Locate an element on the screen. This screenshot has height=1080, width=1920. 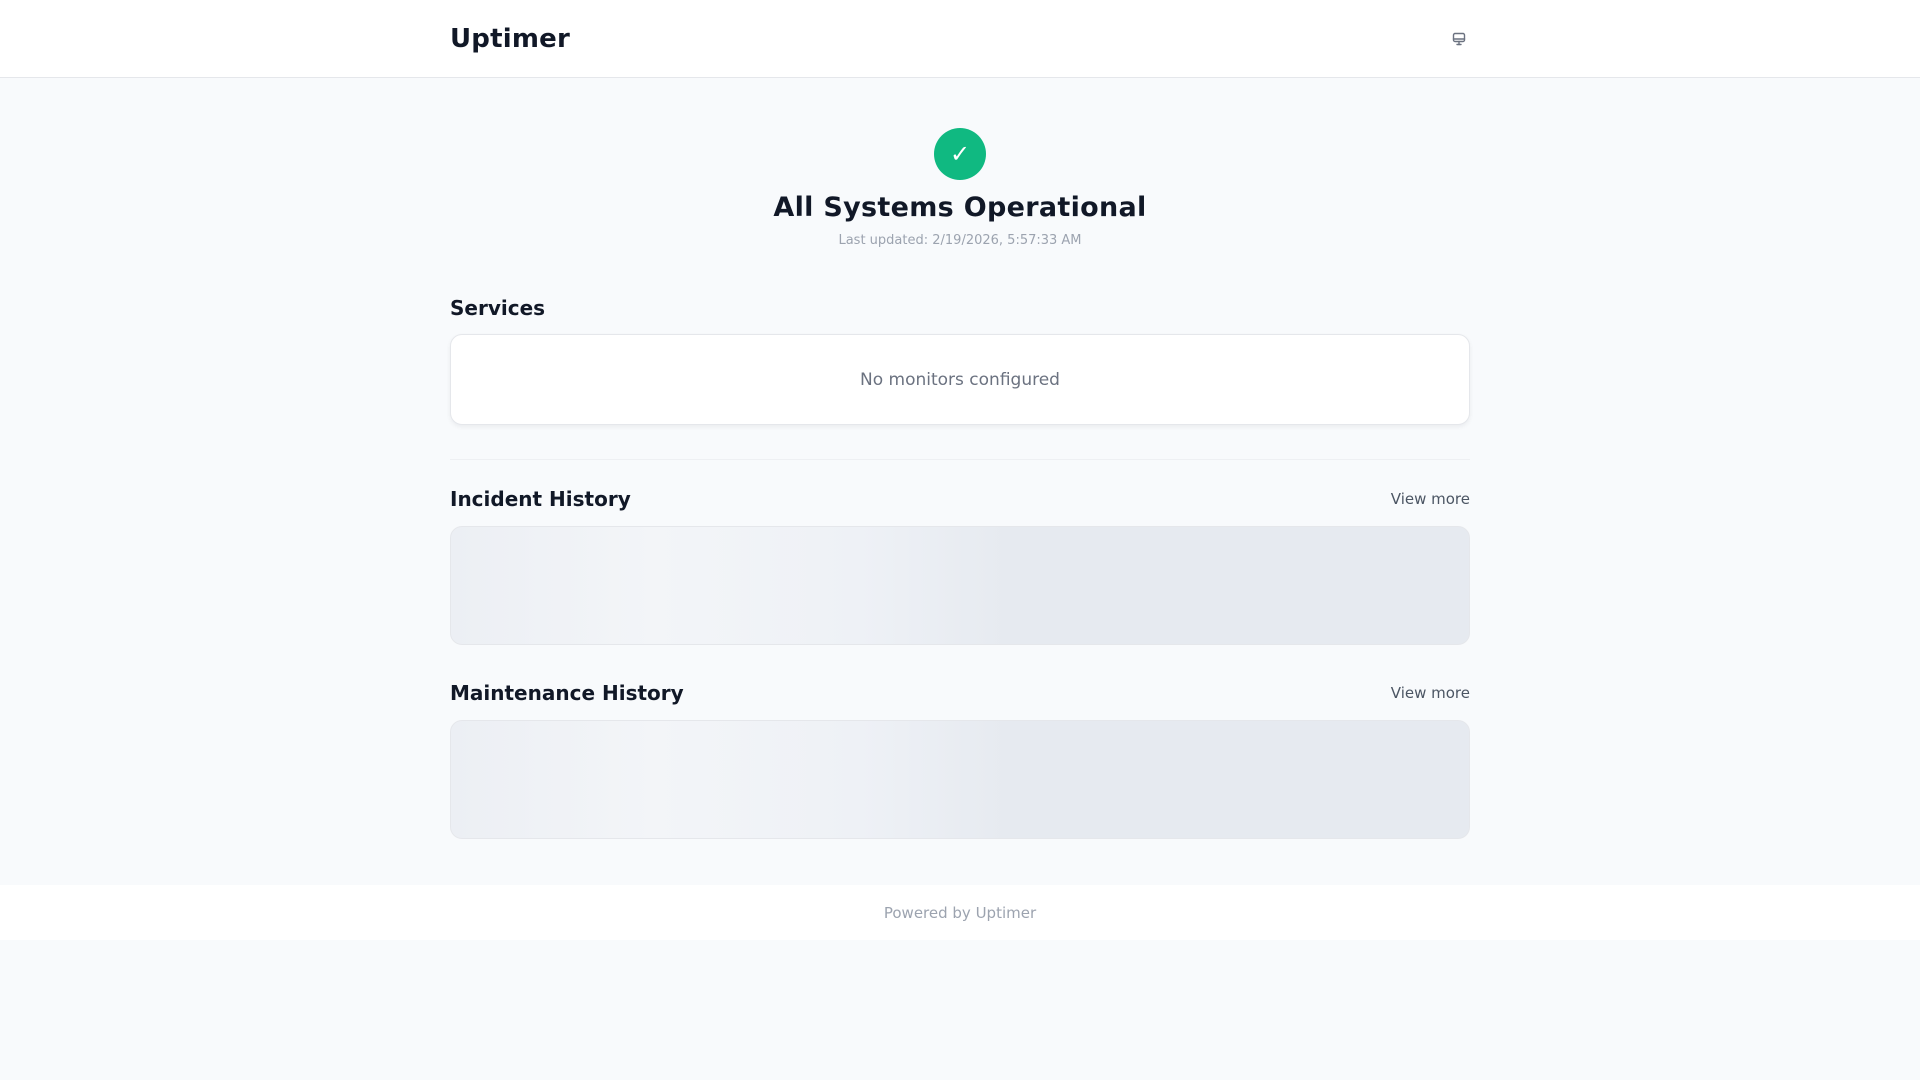
check-icon: ✓ is located at coordinates (960, 154).